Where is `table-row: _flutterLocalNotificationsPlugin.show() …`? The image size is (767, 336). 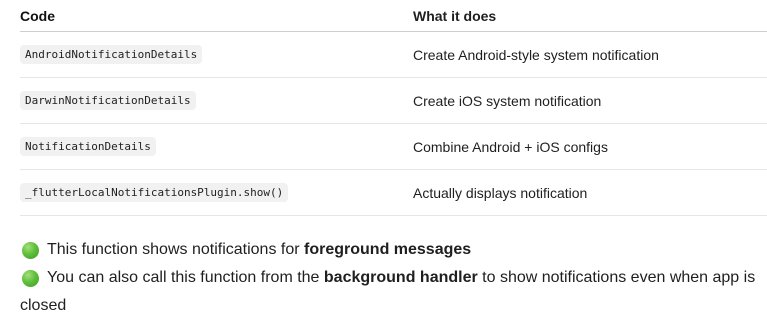
table-row: _flutterLocalNotificationsPlugin.show() … is located at coordinates (393, 193).